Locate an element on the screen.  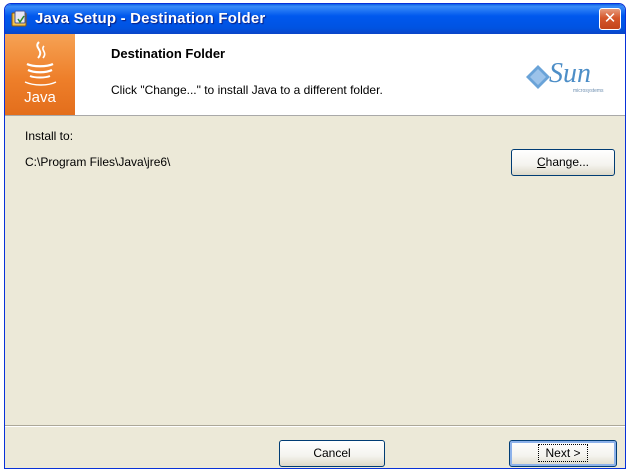
cancel-button: Cancel is located at coordinates (332, 453).